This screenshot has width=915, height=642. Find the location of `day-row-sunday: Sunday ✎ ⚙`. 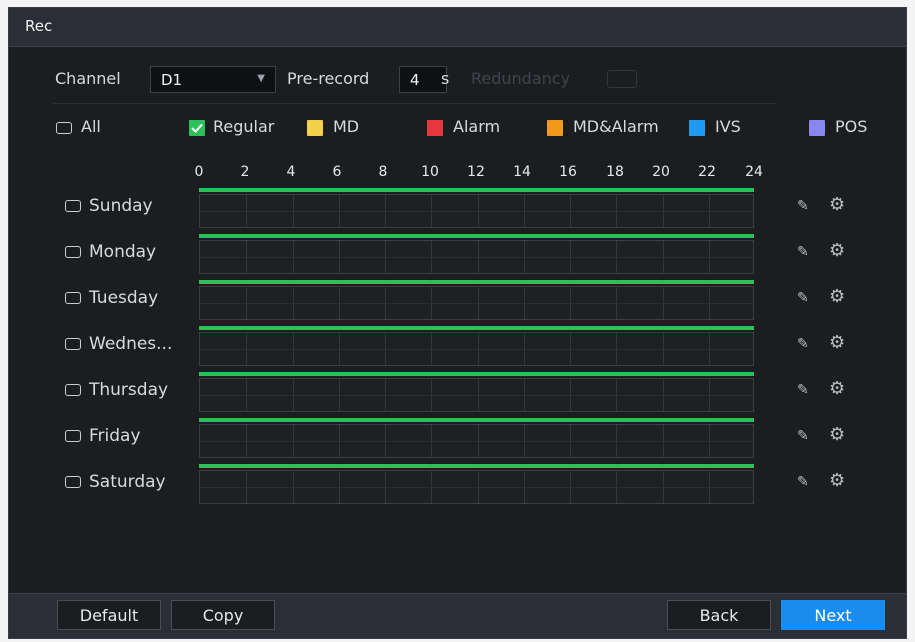

day-row-sunday: Sunday ✎ ⚙ is located at coordinates (457, 208).